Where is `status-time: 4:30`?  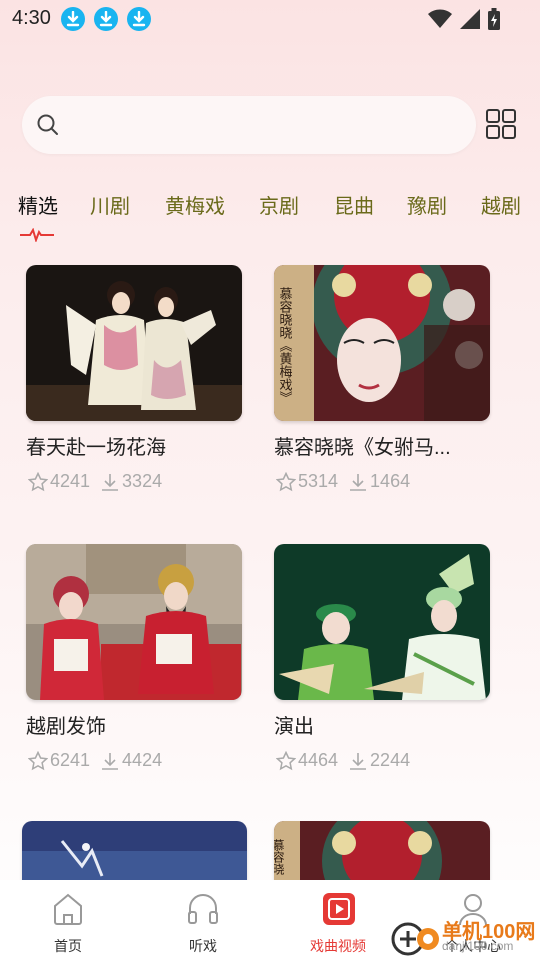
status-time: 4:30 is located at coordinates (31, 18).